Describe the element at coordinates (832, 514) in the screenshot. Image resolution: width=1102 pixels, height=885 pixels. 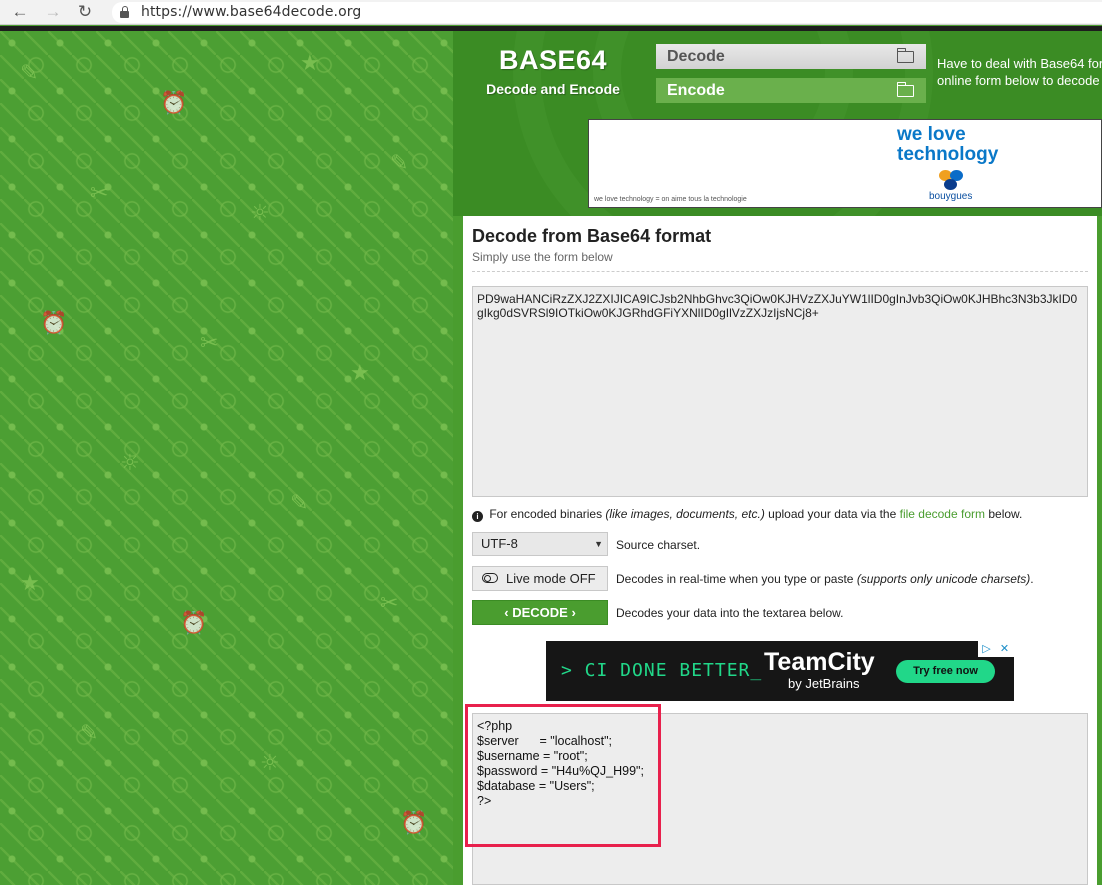
I see `info-text: upload your data via the` at that location.